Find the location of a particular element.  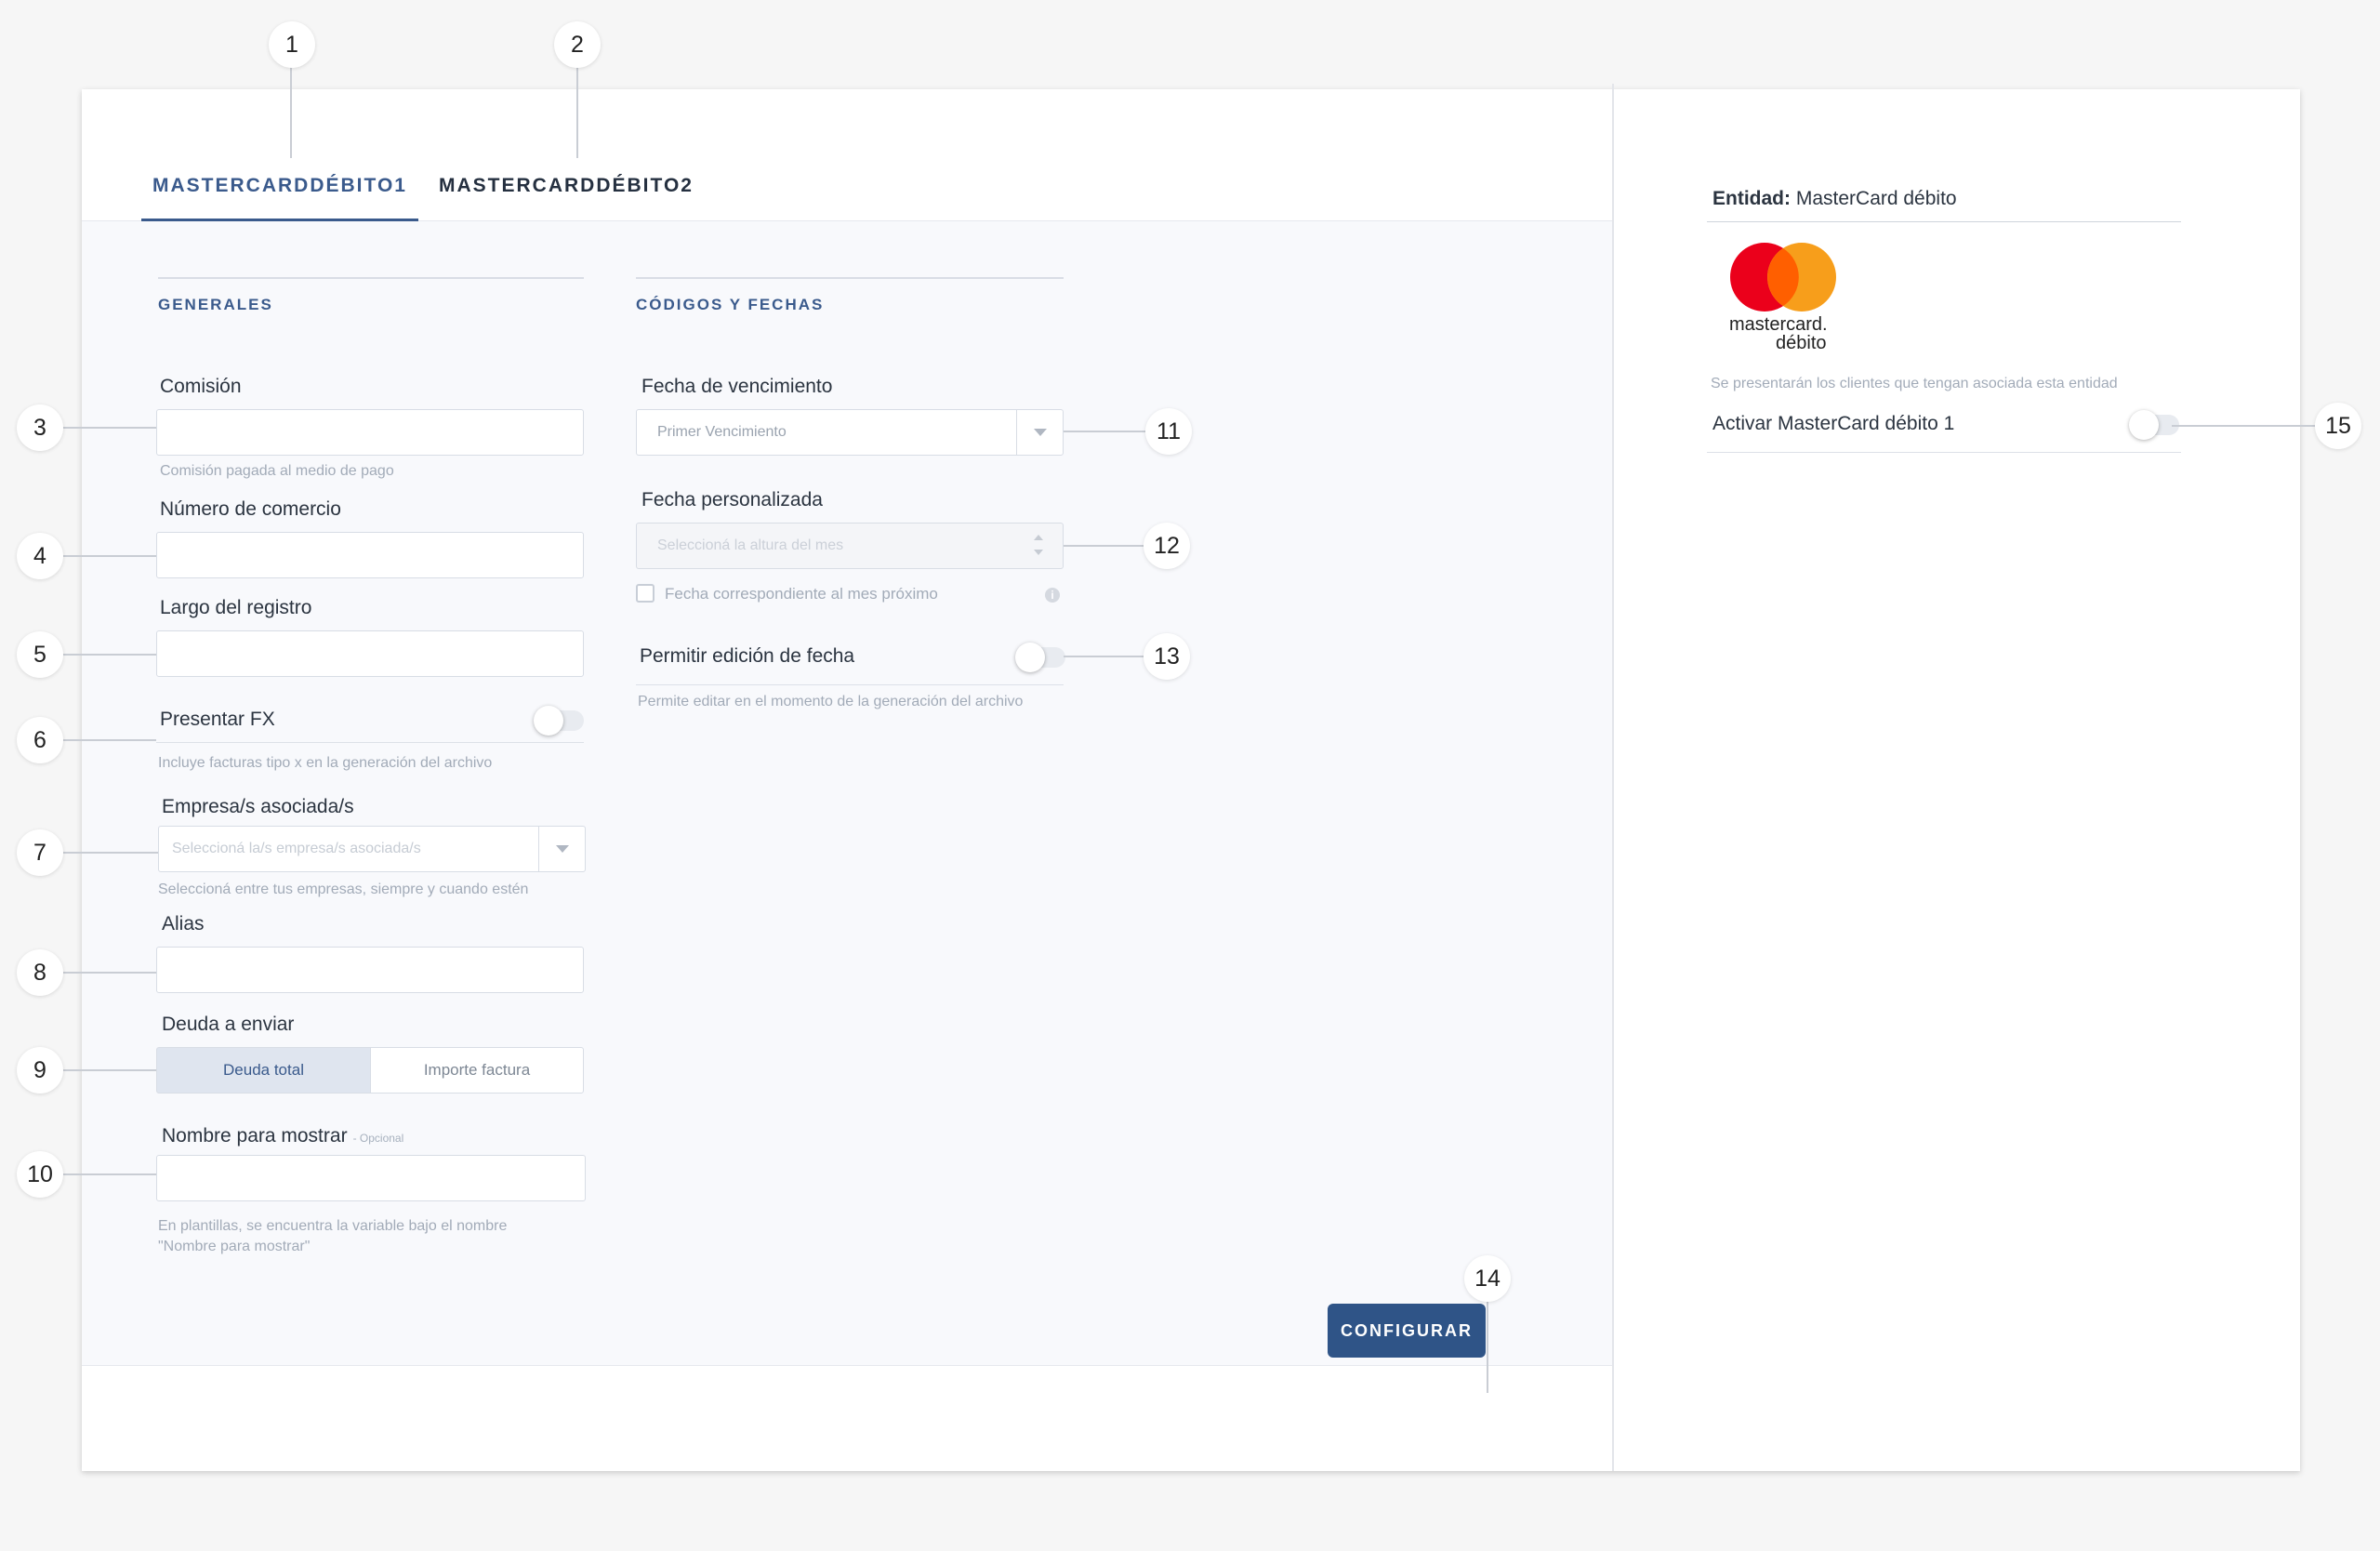

callout-4: 4 is located at coordinates (40, 556).